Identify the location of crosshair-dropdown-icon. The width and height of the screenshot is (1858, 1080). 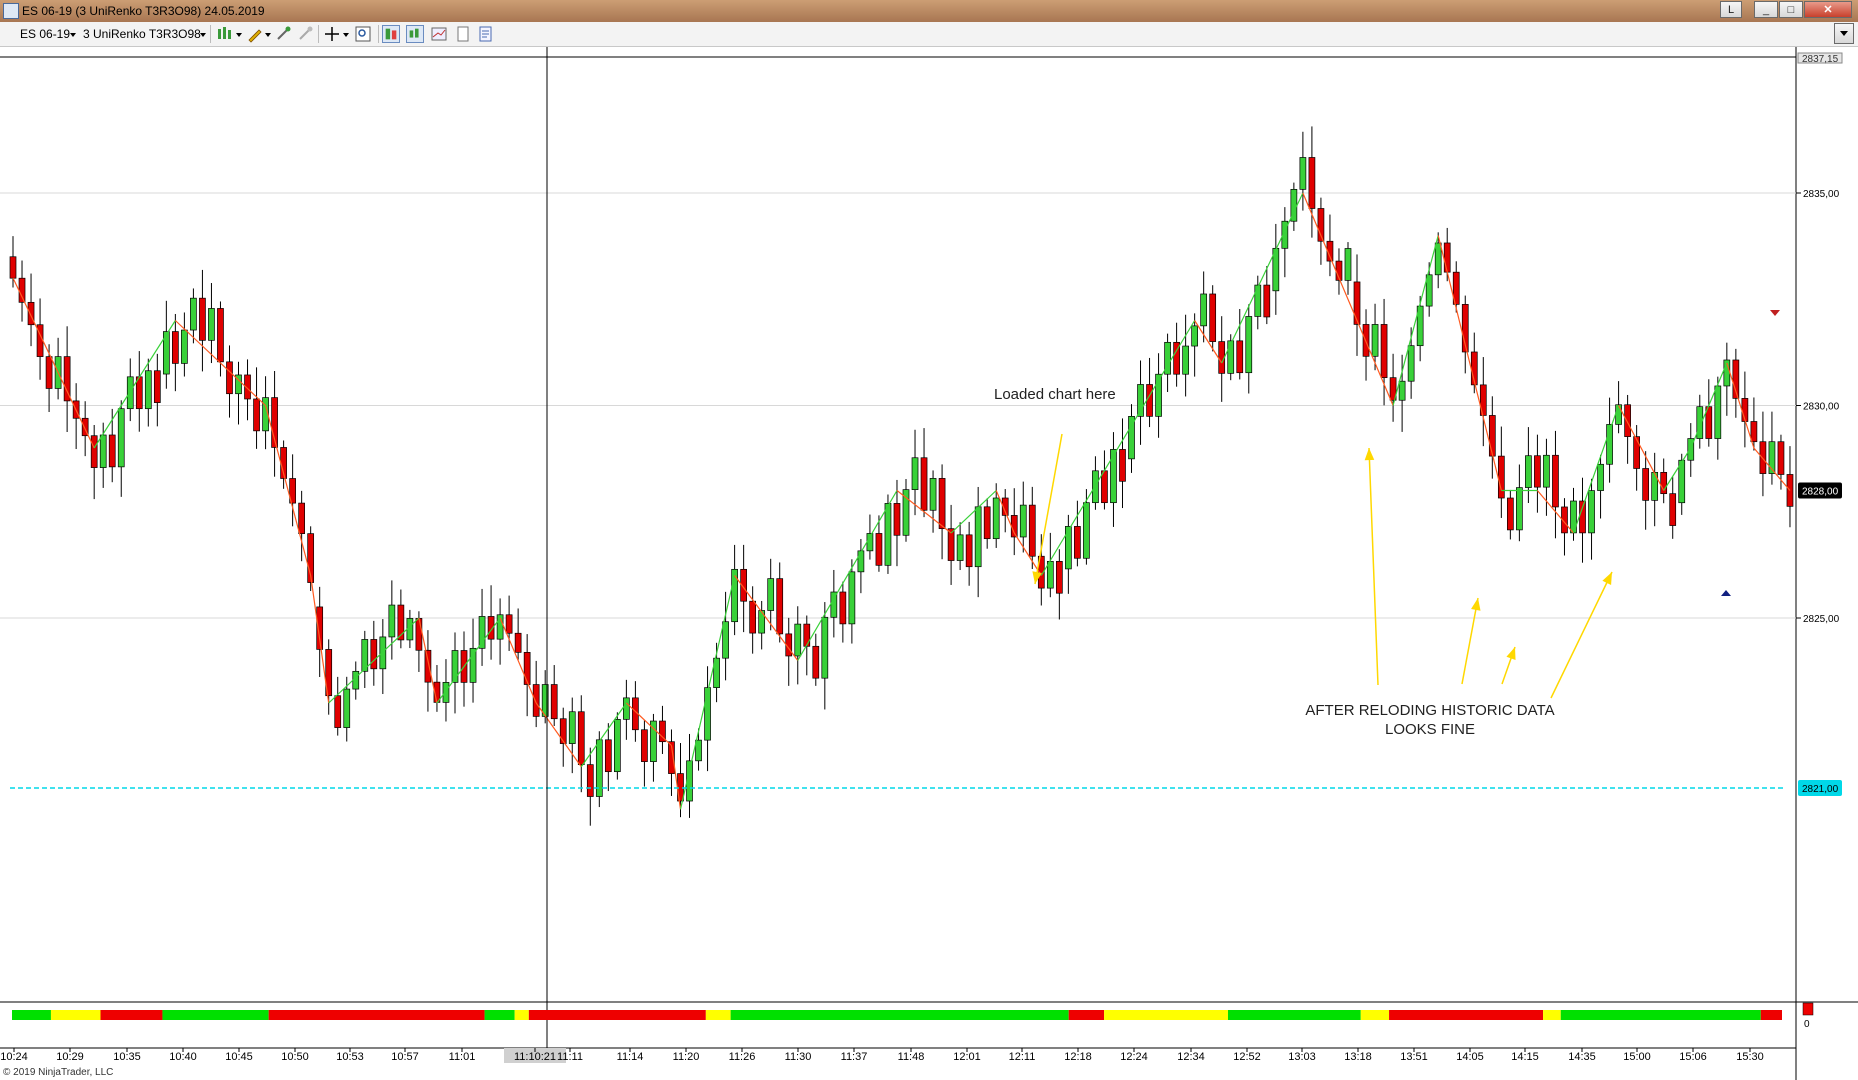
(346, 35).